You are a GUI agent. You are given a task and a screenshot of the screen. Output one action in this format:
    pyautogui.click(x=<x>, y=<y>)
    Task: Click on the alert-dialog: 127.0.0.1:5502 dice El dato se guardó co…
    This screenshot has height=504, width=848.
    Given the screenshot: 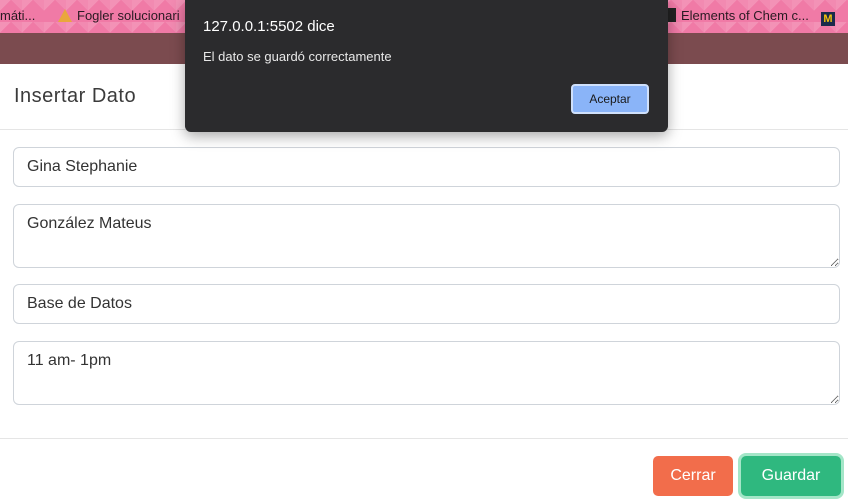 What is the action you would take?
    pyautogui.click(x=426, y=66)
    